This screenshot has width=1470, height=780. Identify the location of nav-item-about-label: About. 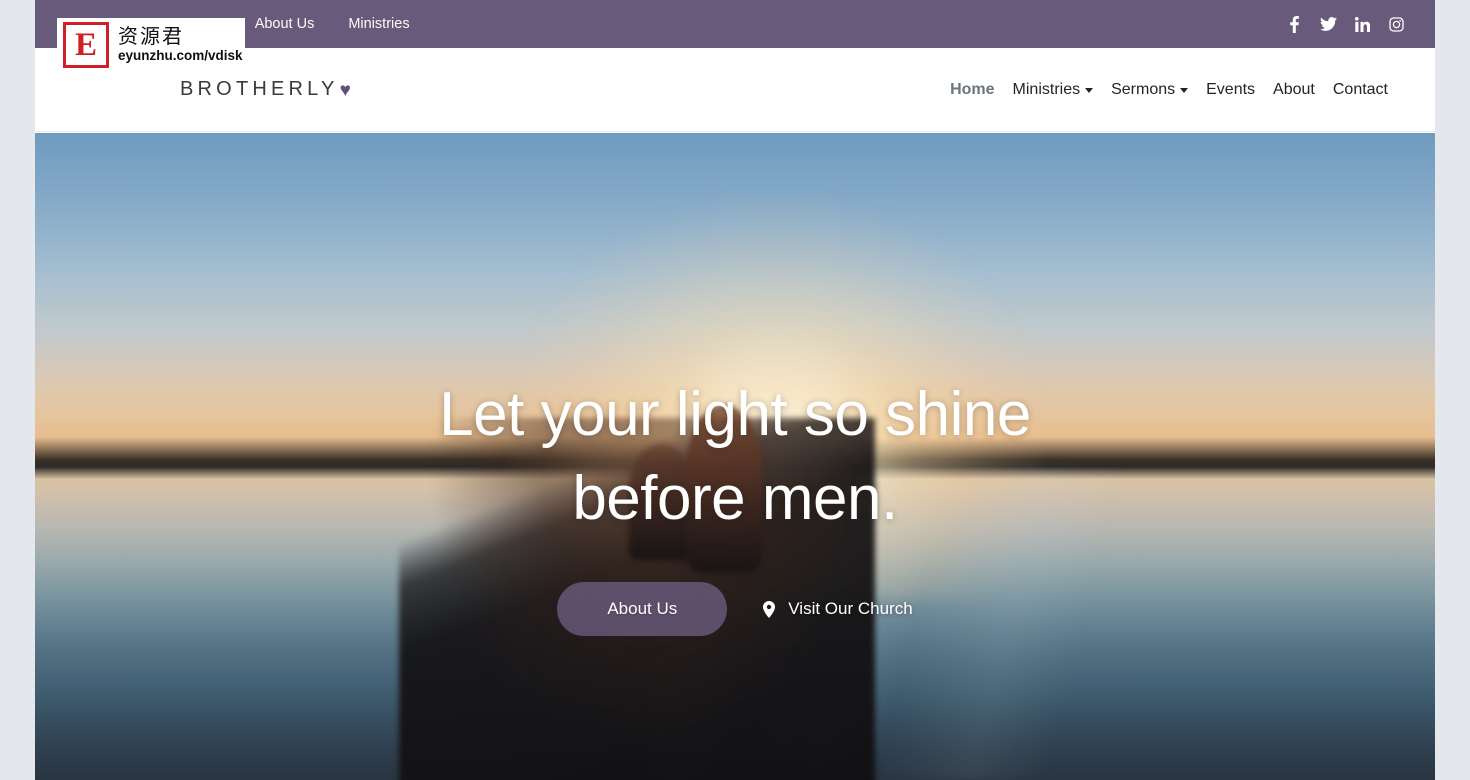
(1294, 89).